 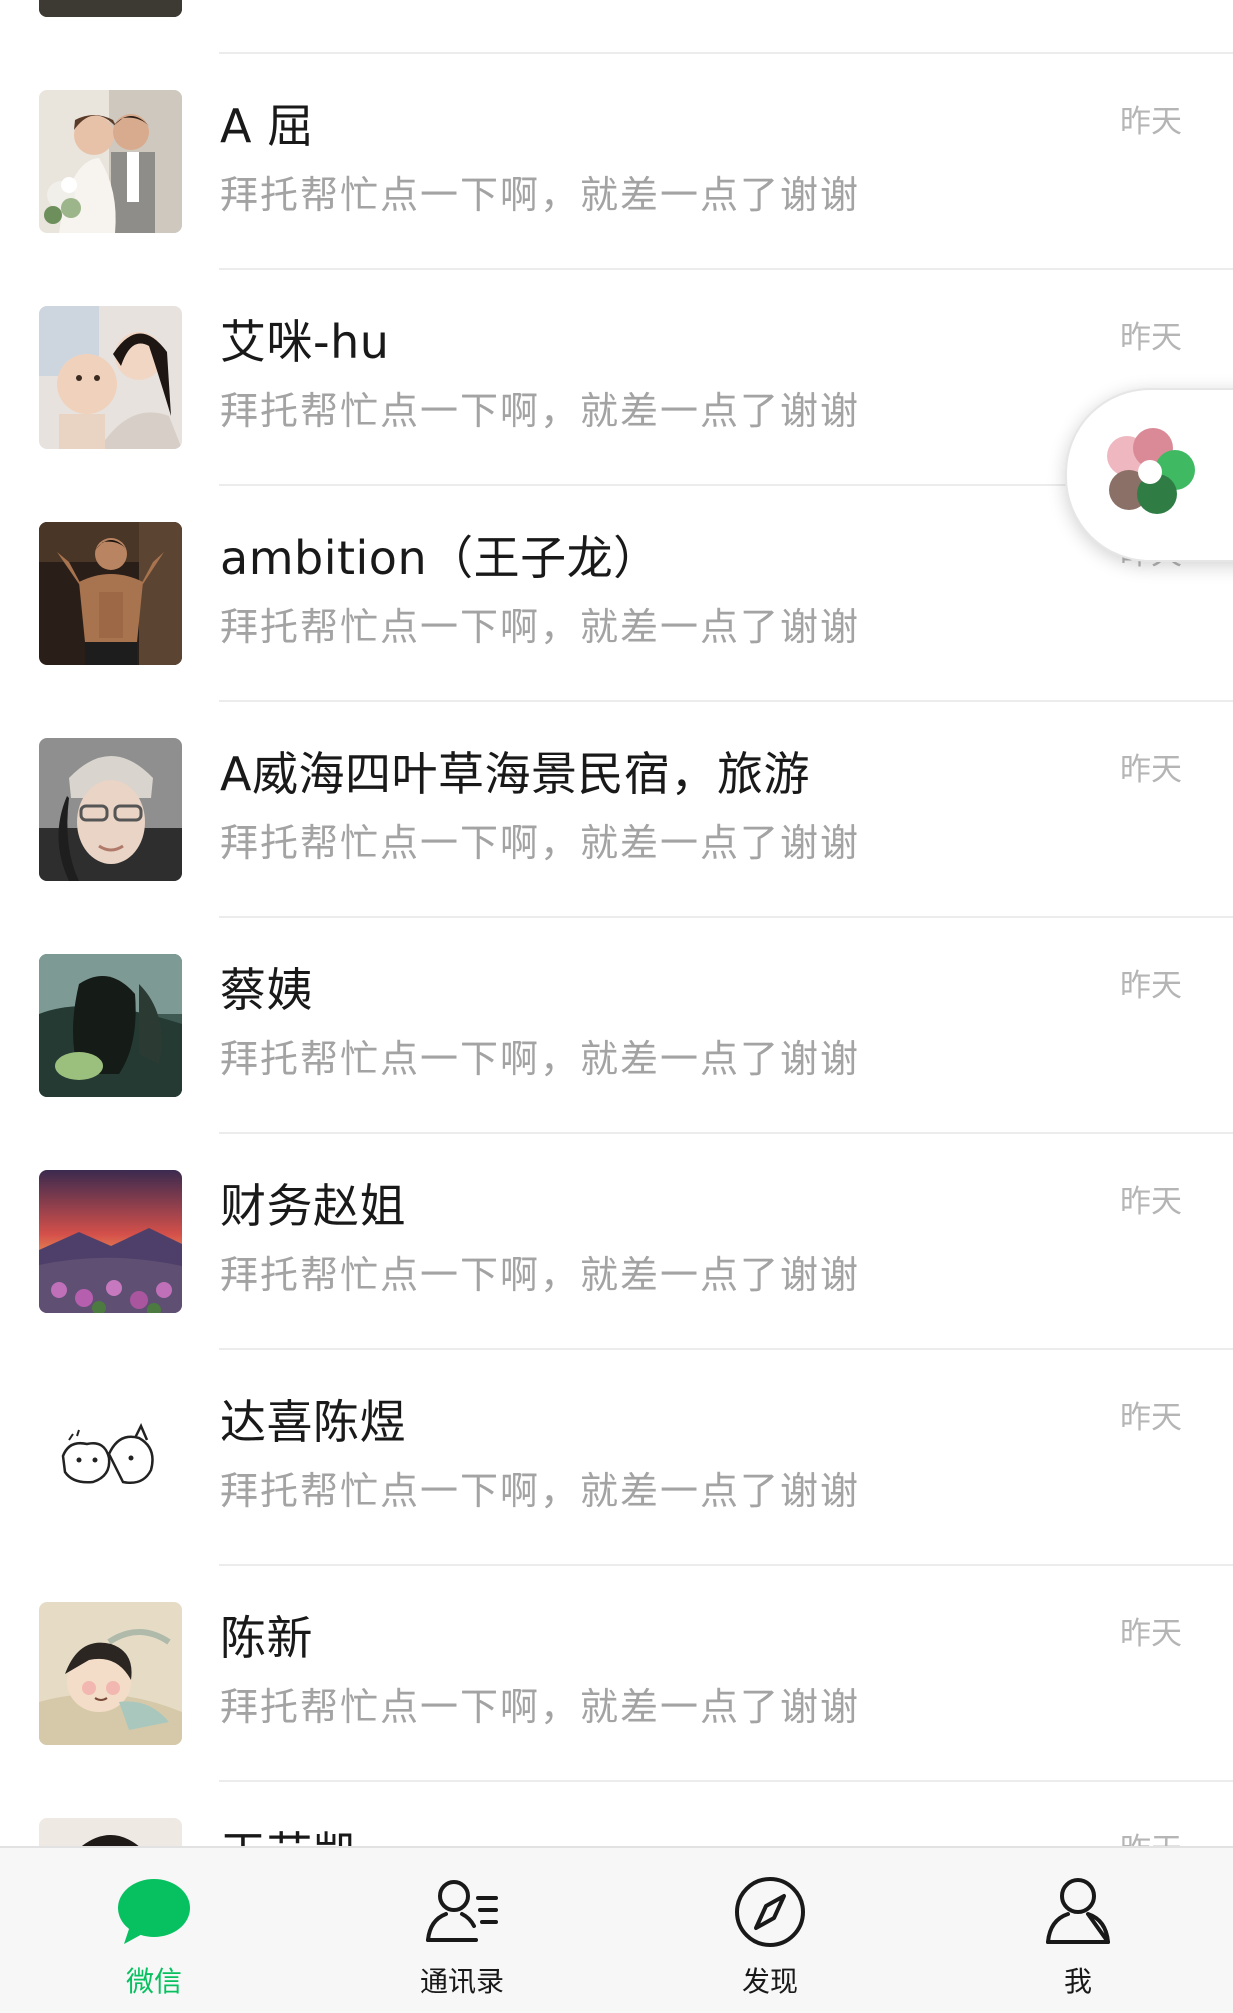 I want to click on tab-contacts: 通讯录, so click(x=462, y=1930).